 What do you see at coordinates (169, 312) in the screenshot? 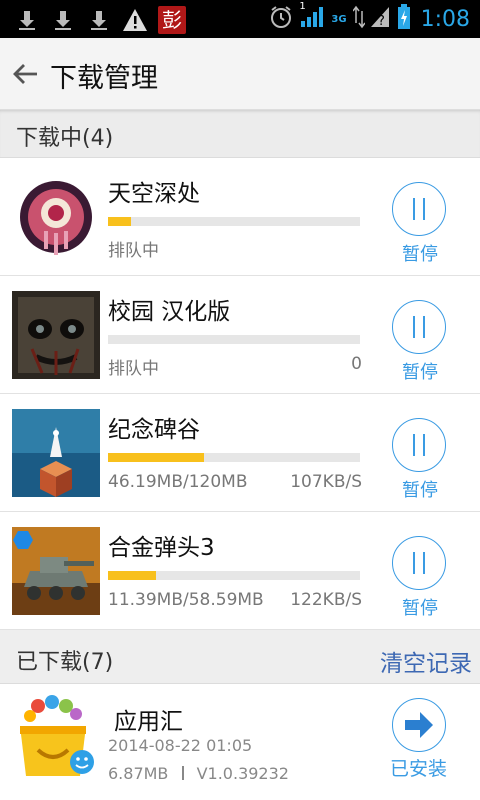
I see `app-name: 校园 汉化版` at bounding box center [169, 312].